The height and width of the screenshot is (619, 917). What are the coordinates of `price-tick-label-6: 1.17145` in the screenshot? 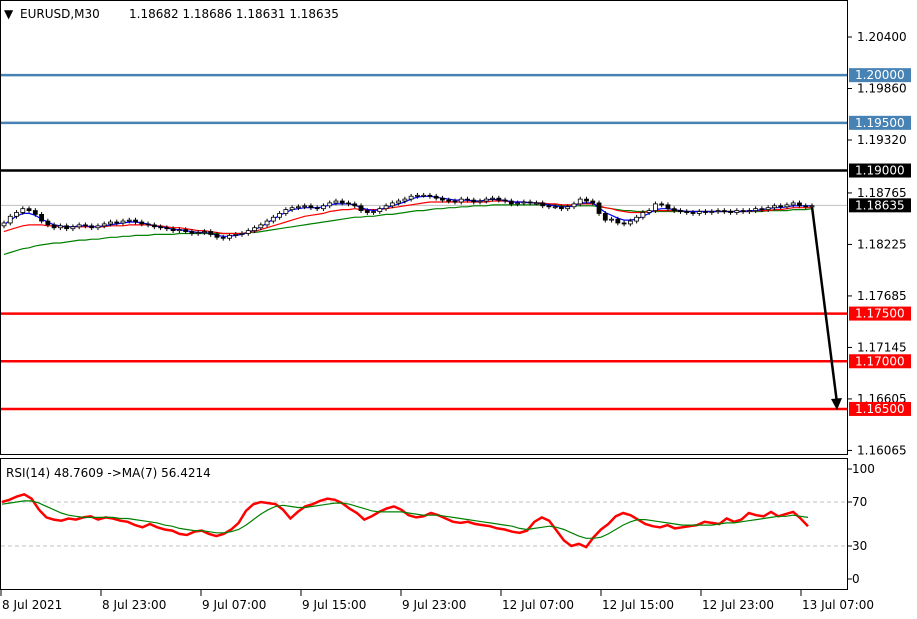 It's located at (882, 347).